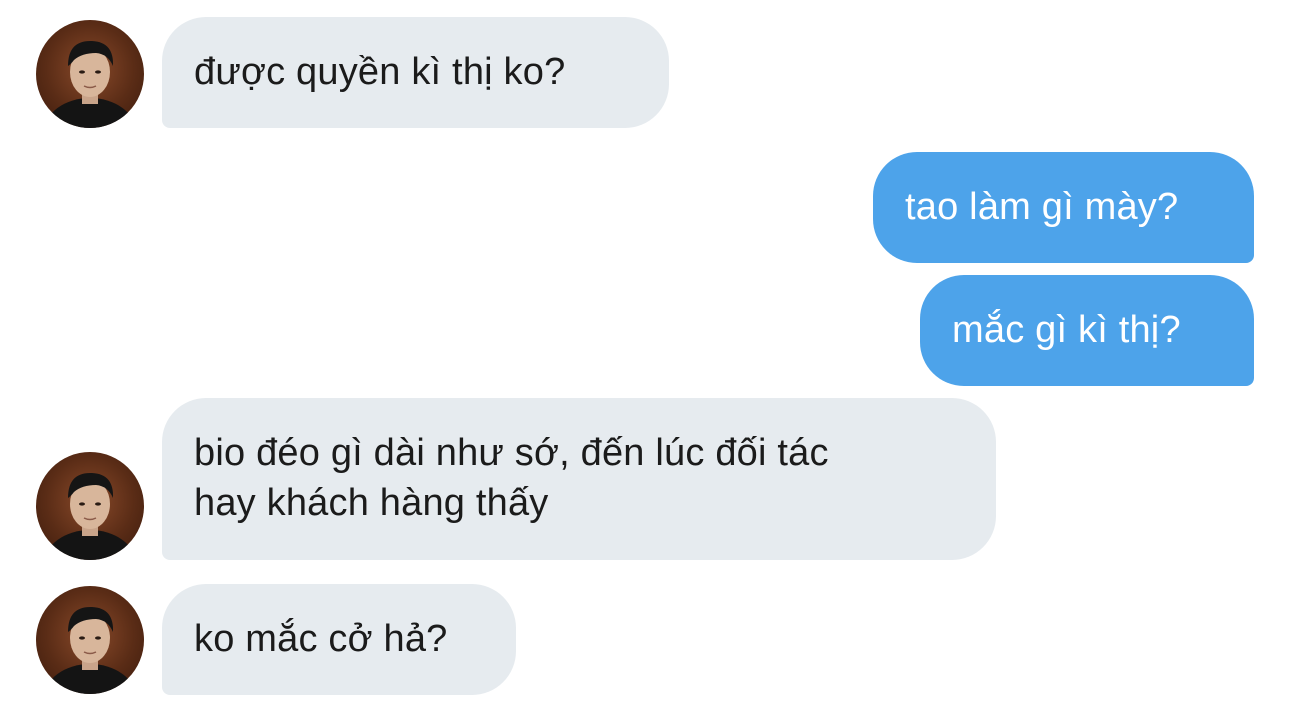 The height and width of the screenshot is (715, 1290). I want to click on message-bubble-incoming: được quyền kì thị ko?, so click(415, 72).